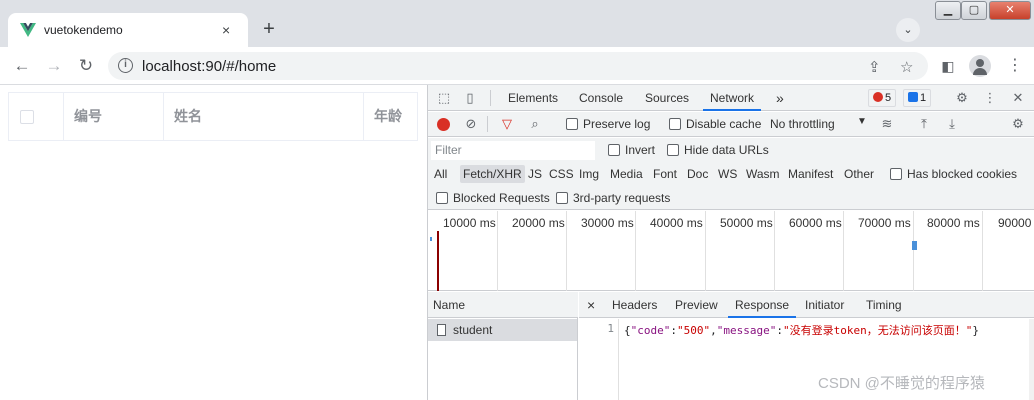  What do you see at coordinates (650, 330) in the screenshot?
I see `json-key-code: "code"` at bounding box center [650, 330].